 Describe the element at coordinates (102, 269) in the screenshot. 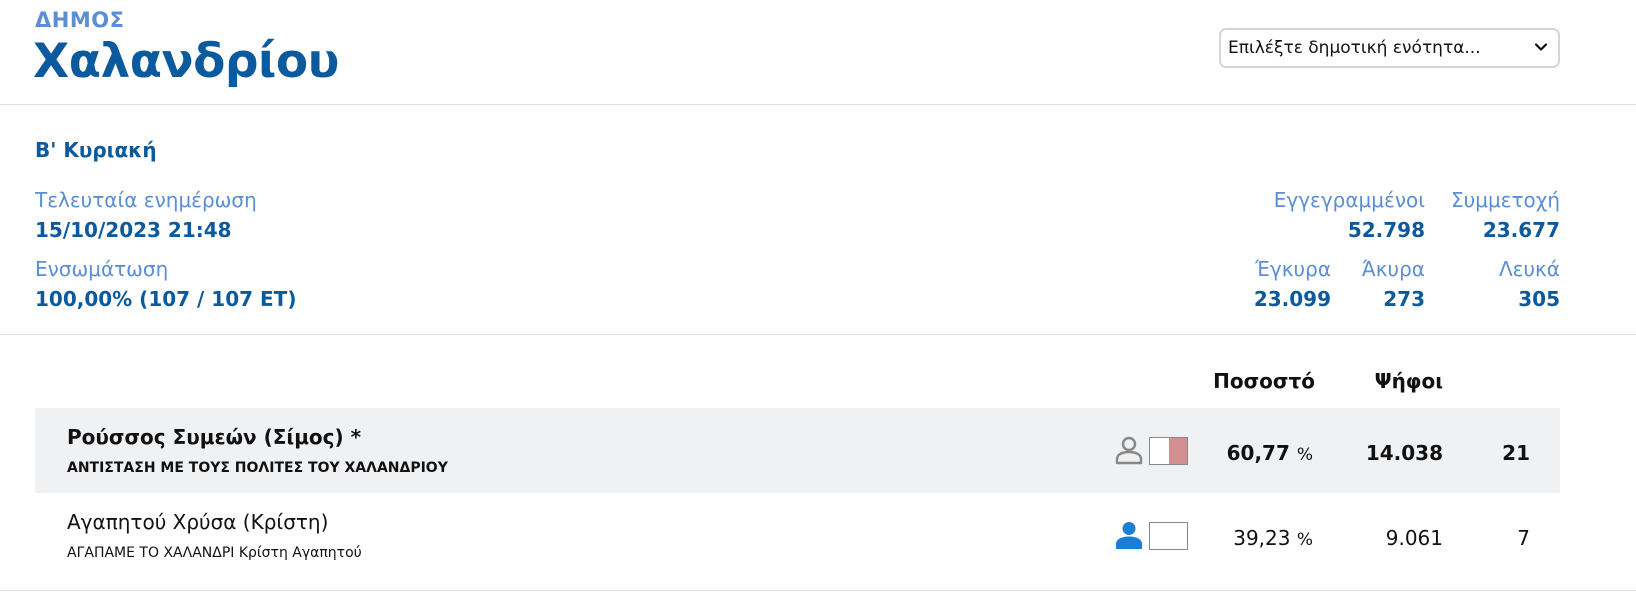

I see `incorporation-label: Ενσωμάτωση` at that location.